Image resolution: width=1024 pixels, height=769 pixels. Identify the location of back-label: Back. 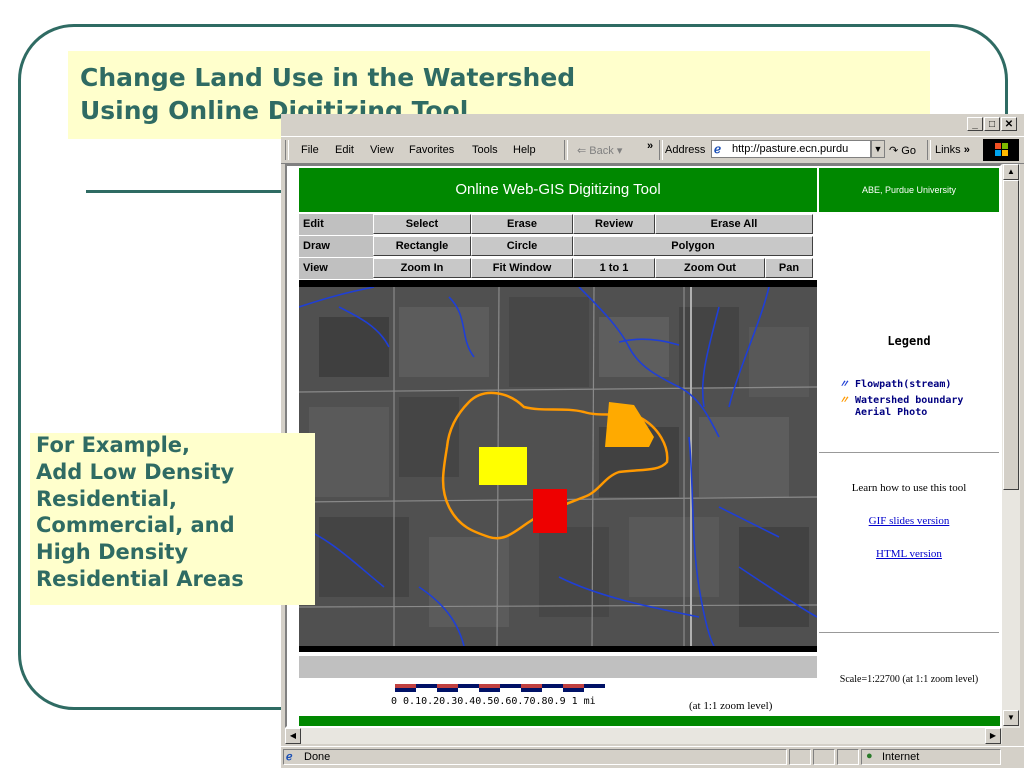
(601, 151).